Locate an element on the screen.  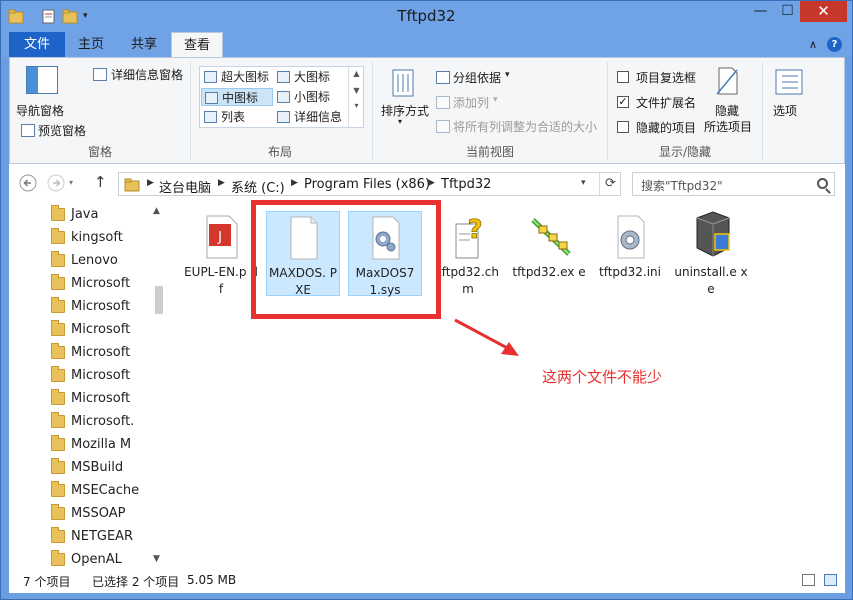
maximize-button: ☐ is located at coordinates (787, 11).